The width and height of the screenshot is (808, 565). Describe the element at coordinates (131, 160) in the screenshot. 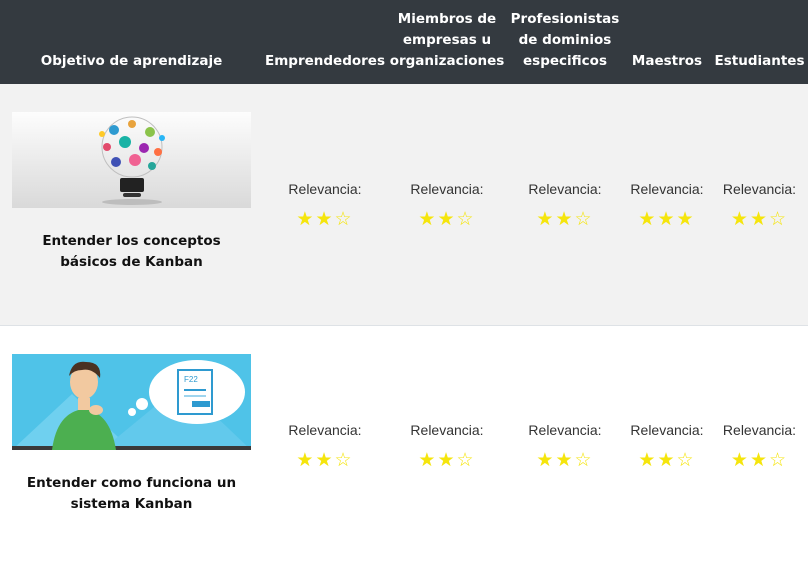

I see `lightbulb-illustration` at that location.